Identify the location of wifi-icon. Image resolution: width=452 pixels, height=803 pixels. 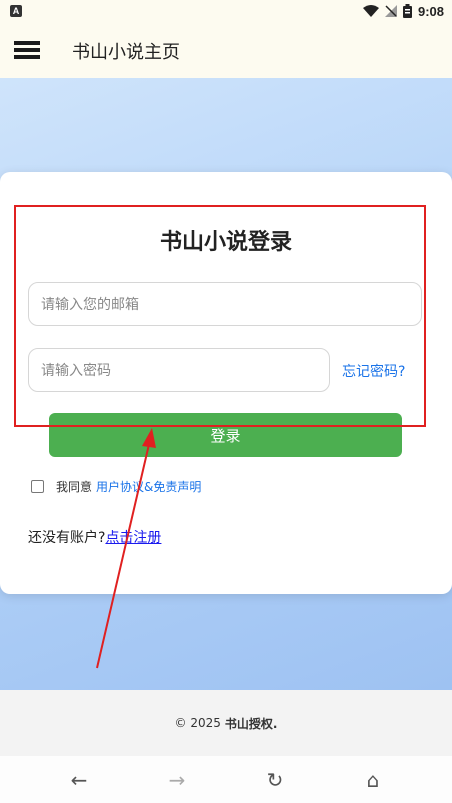
(370, 11).